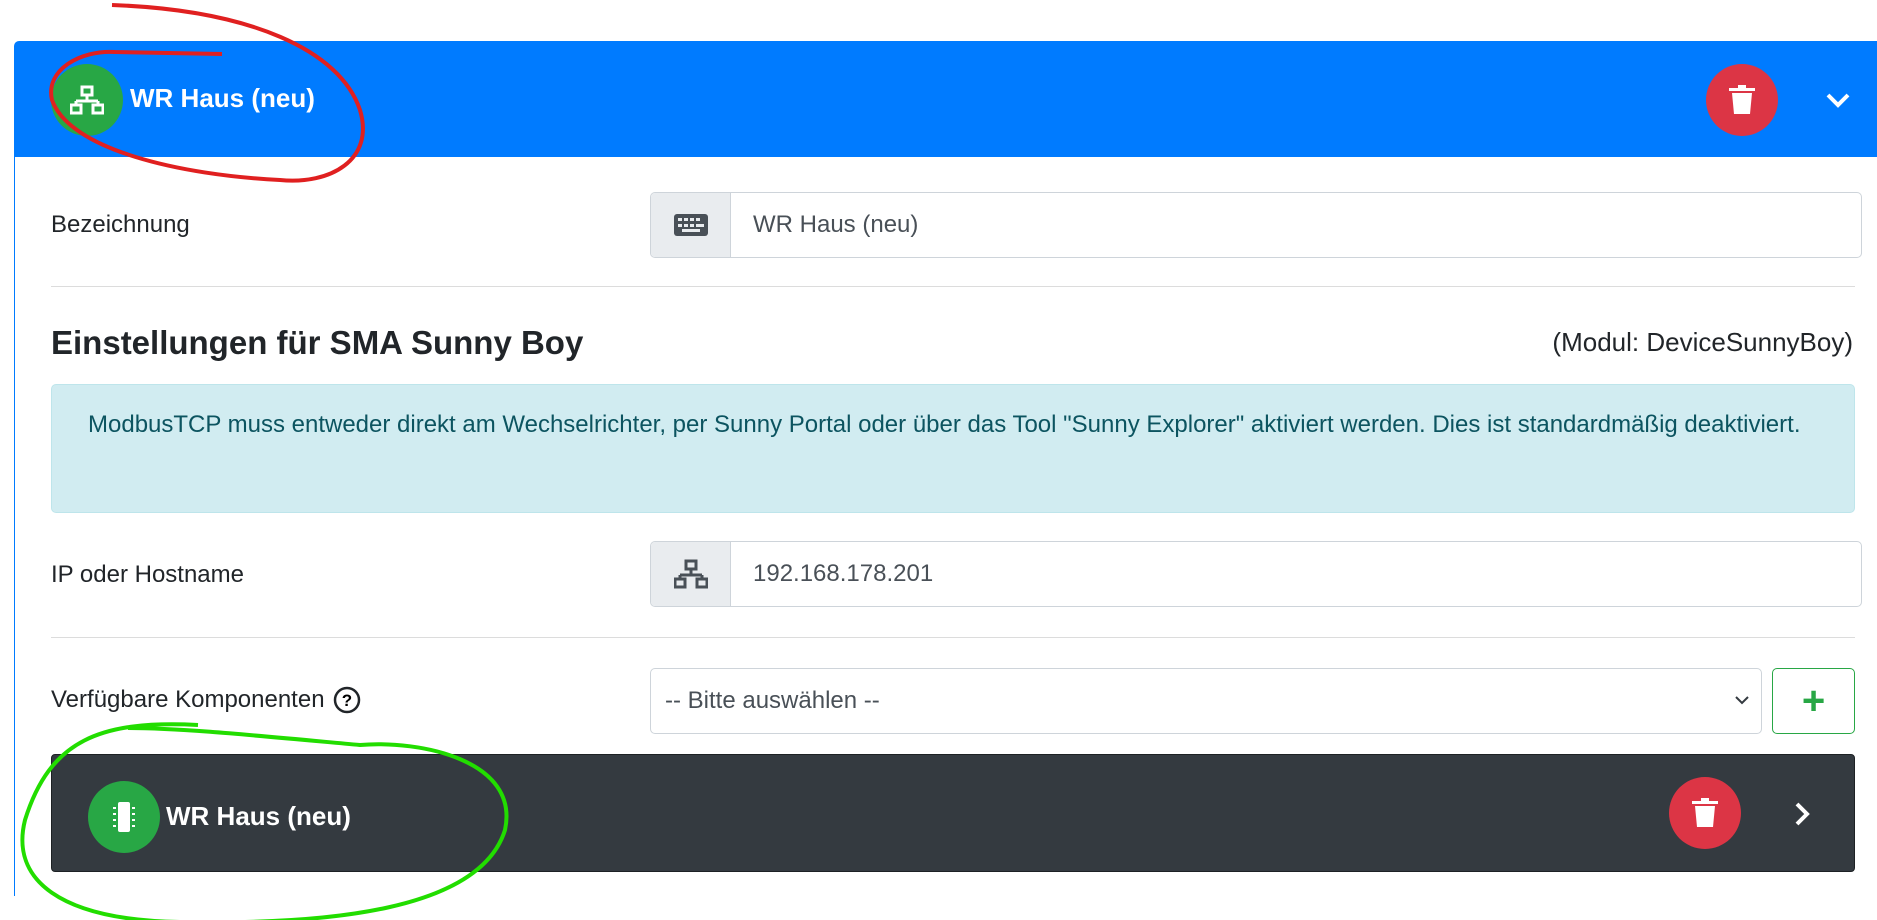  Describe the element at coordinates (188, 699) in the screenshot. I see `components-label: Verfügbare Komponenten` at that location.